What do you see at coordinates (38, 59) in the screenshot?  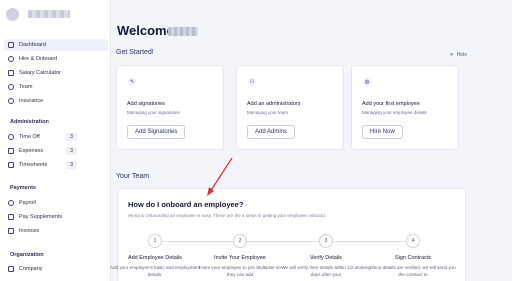 I see `sidebar-item-label: Hire & Onboard` at bounding box center [38, 59].